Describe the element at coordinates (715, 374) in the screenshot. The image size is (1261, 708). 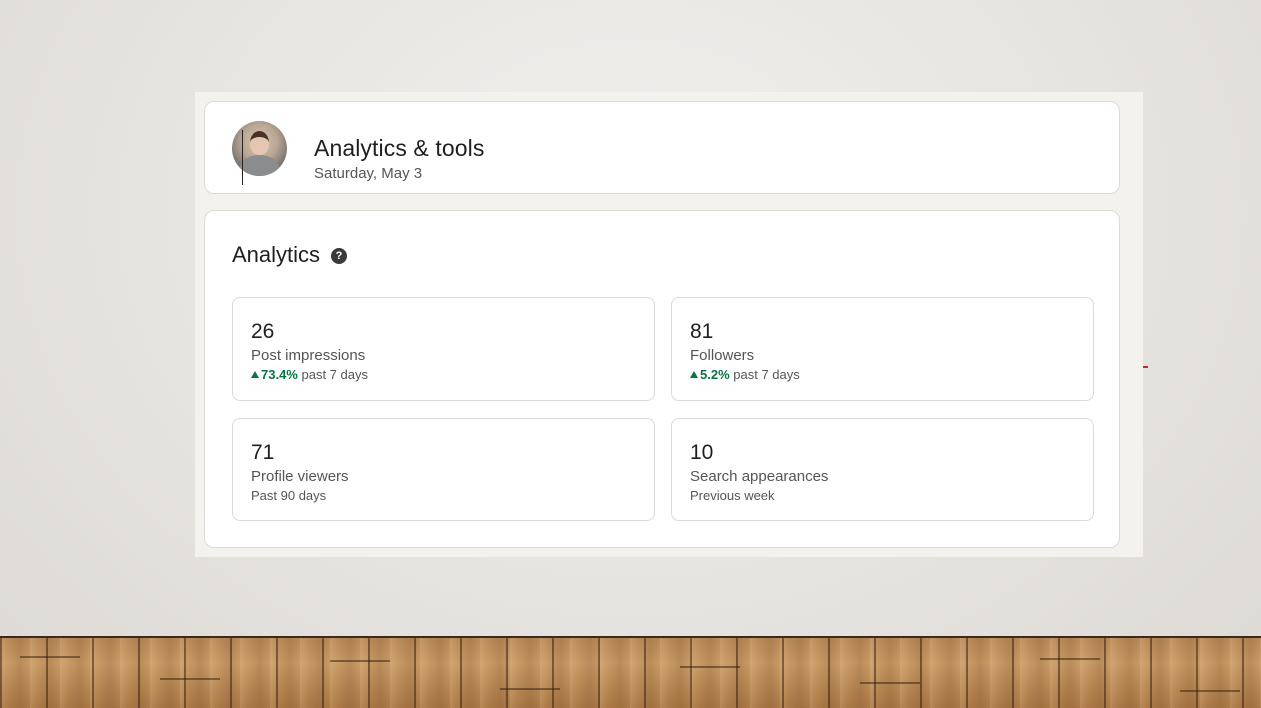
I see `stat-trend-value: 5.2%` at that location.